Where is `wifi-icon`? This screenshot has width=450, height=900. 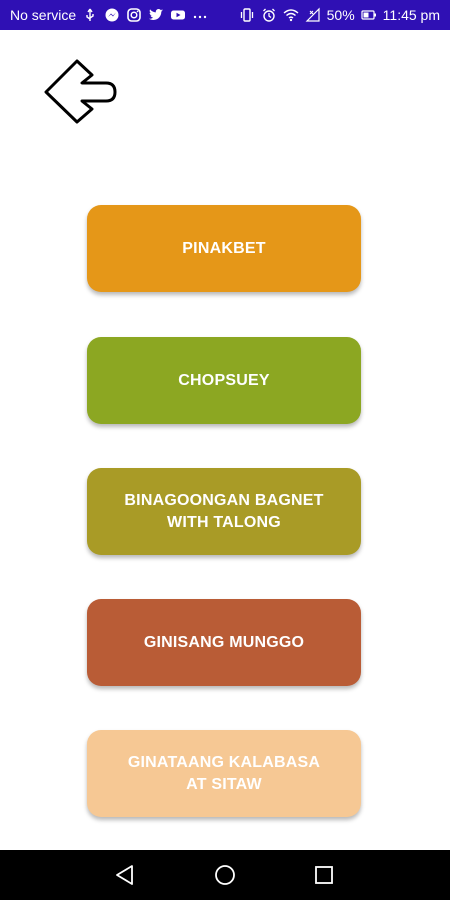 wifi-icon is located at coordinates (291, 15).